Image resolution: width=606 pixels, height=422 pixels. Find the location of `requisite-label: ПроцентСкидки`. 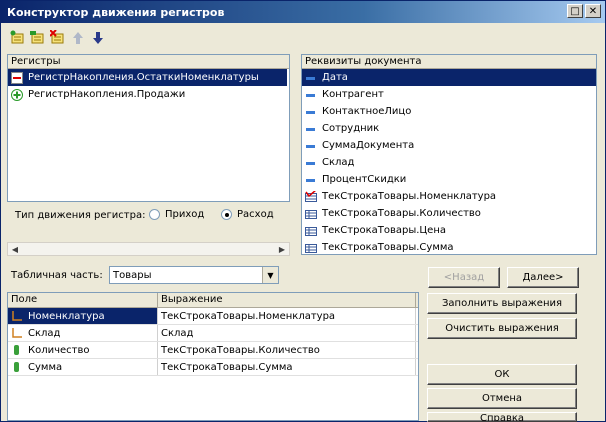

requisite-label: ПроцентСкидки is located at coordinates (364, 179).